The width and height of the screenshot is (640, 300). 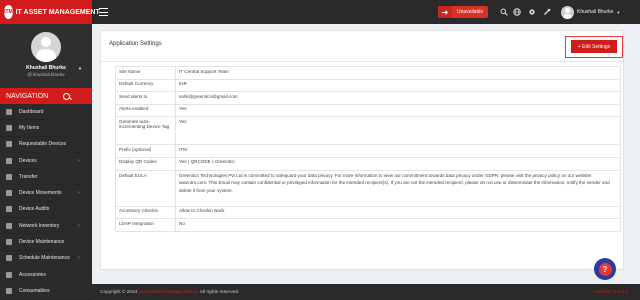 I want to click on sidebar-item-consumables: Consumables, so click(x=46, y=291).